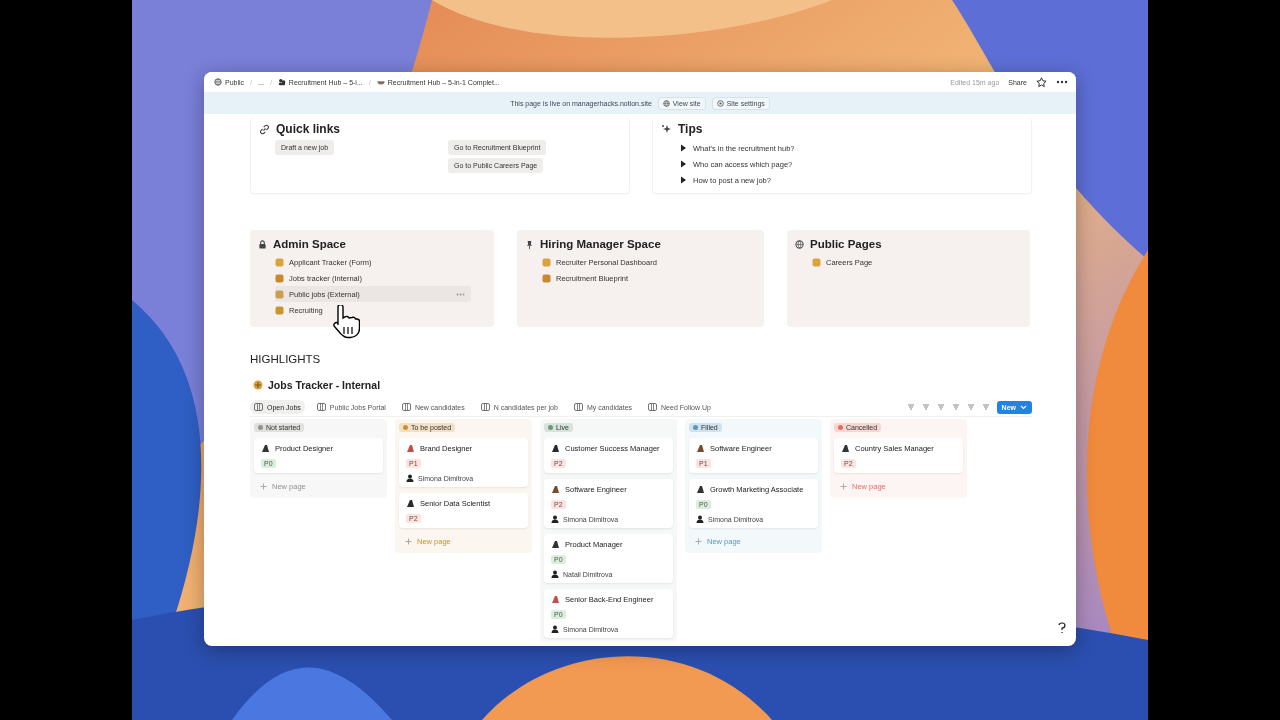 The width and height of the screenshot is (1280, 720). Describe the element at coordinates (910, 407) in the screenshot. I see `filter-icon` at that location.